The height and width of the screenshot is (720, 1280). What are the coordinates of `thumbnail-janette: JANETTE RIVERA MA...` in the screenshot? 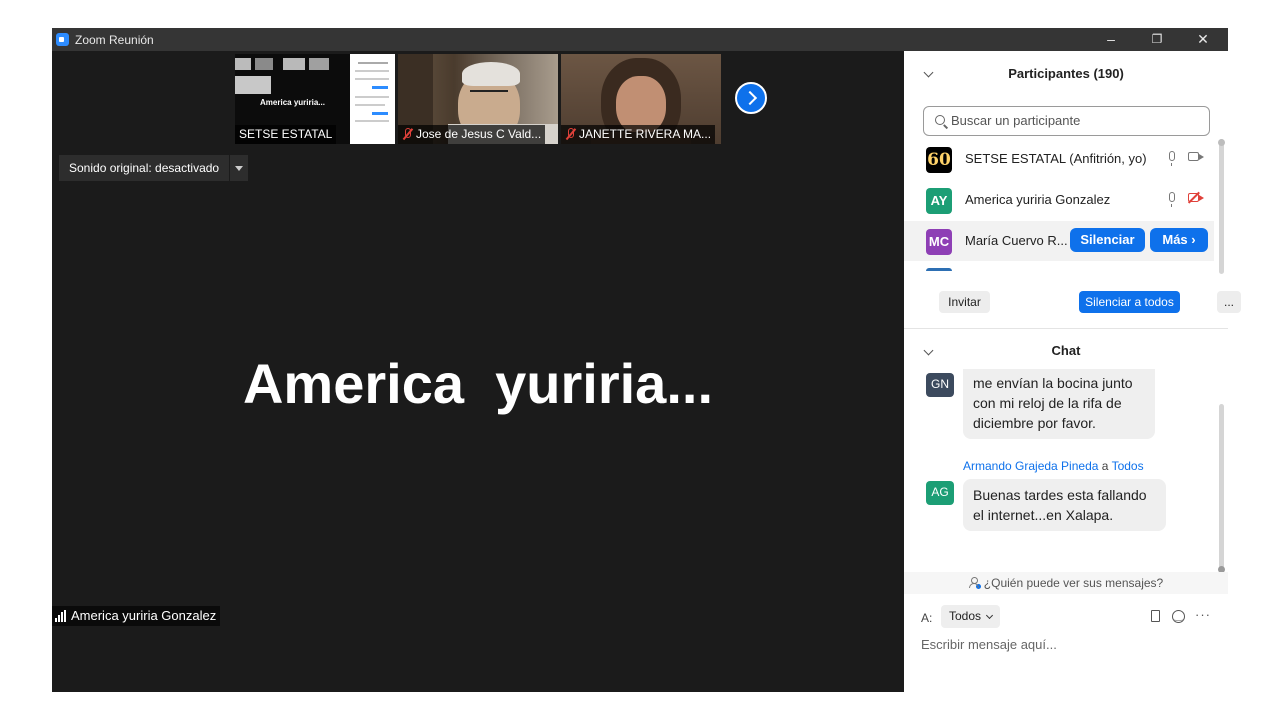 It's located at (641, 99).